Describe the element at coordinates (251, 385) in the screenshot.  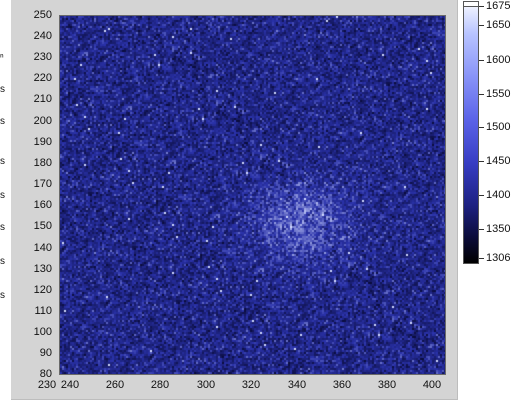
I see `x-tick-label: 320` at that location.